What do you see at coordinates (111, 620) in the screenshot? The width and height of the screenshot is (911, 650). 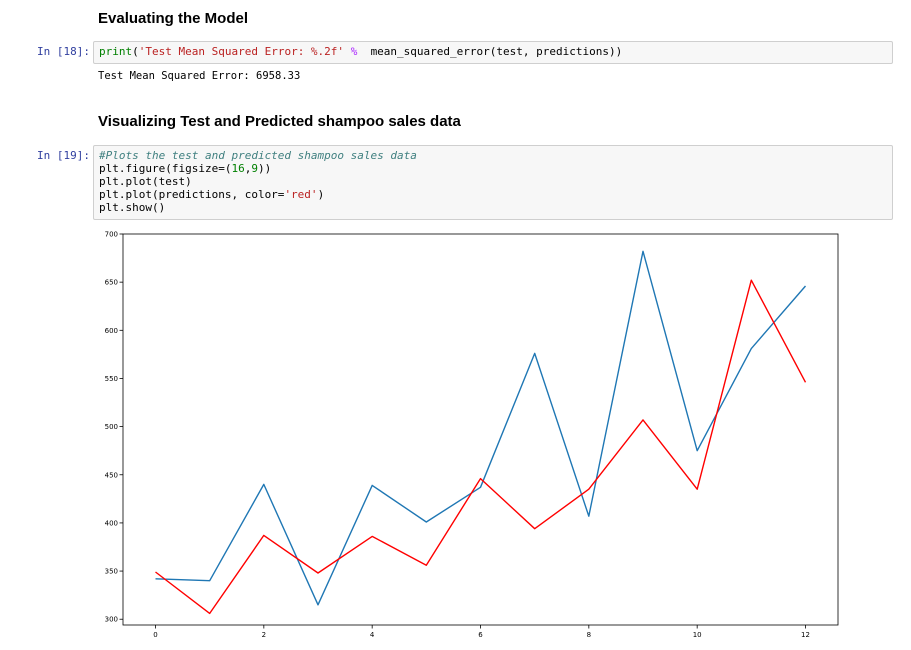 I see `y-tick-label: 300` at bounding box center [111, 620].